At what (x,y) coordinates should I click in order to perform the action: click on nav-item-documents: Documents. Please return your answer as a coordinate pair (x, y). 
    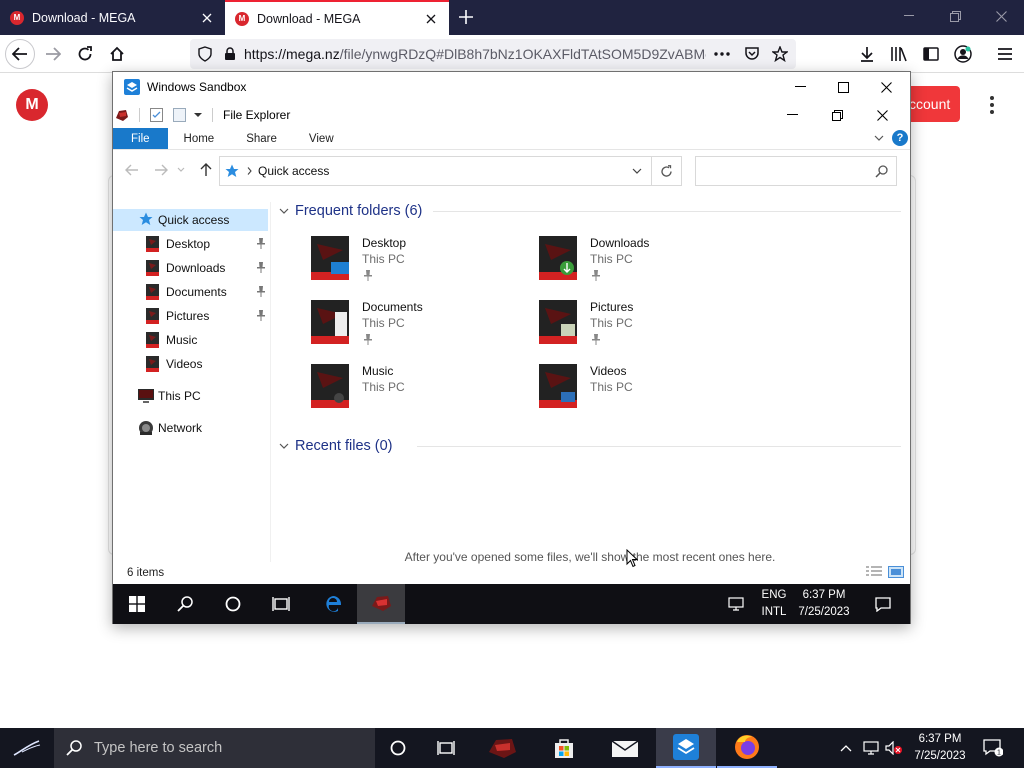
    Looking at the image, I should click on (190, 292).